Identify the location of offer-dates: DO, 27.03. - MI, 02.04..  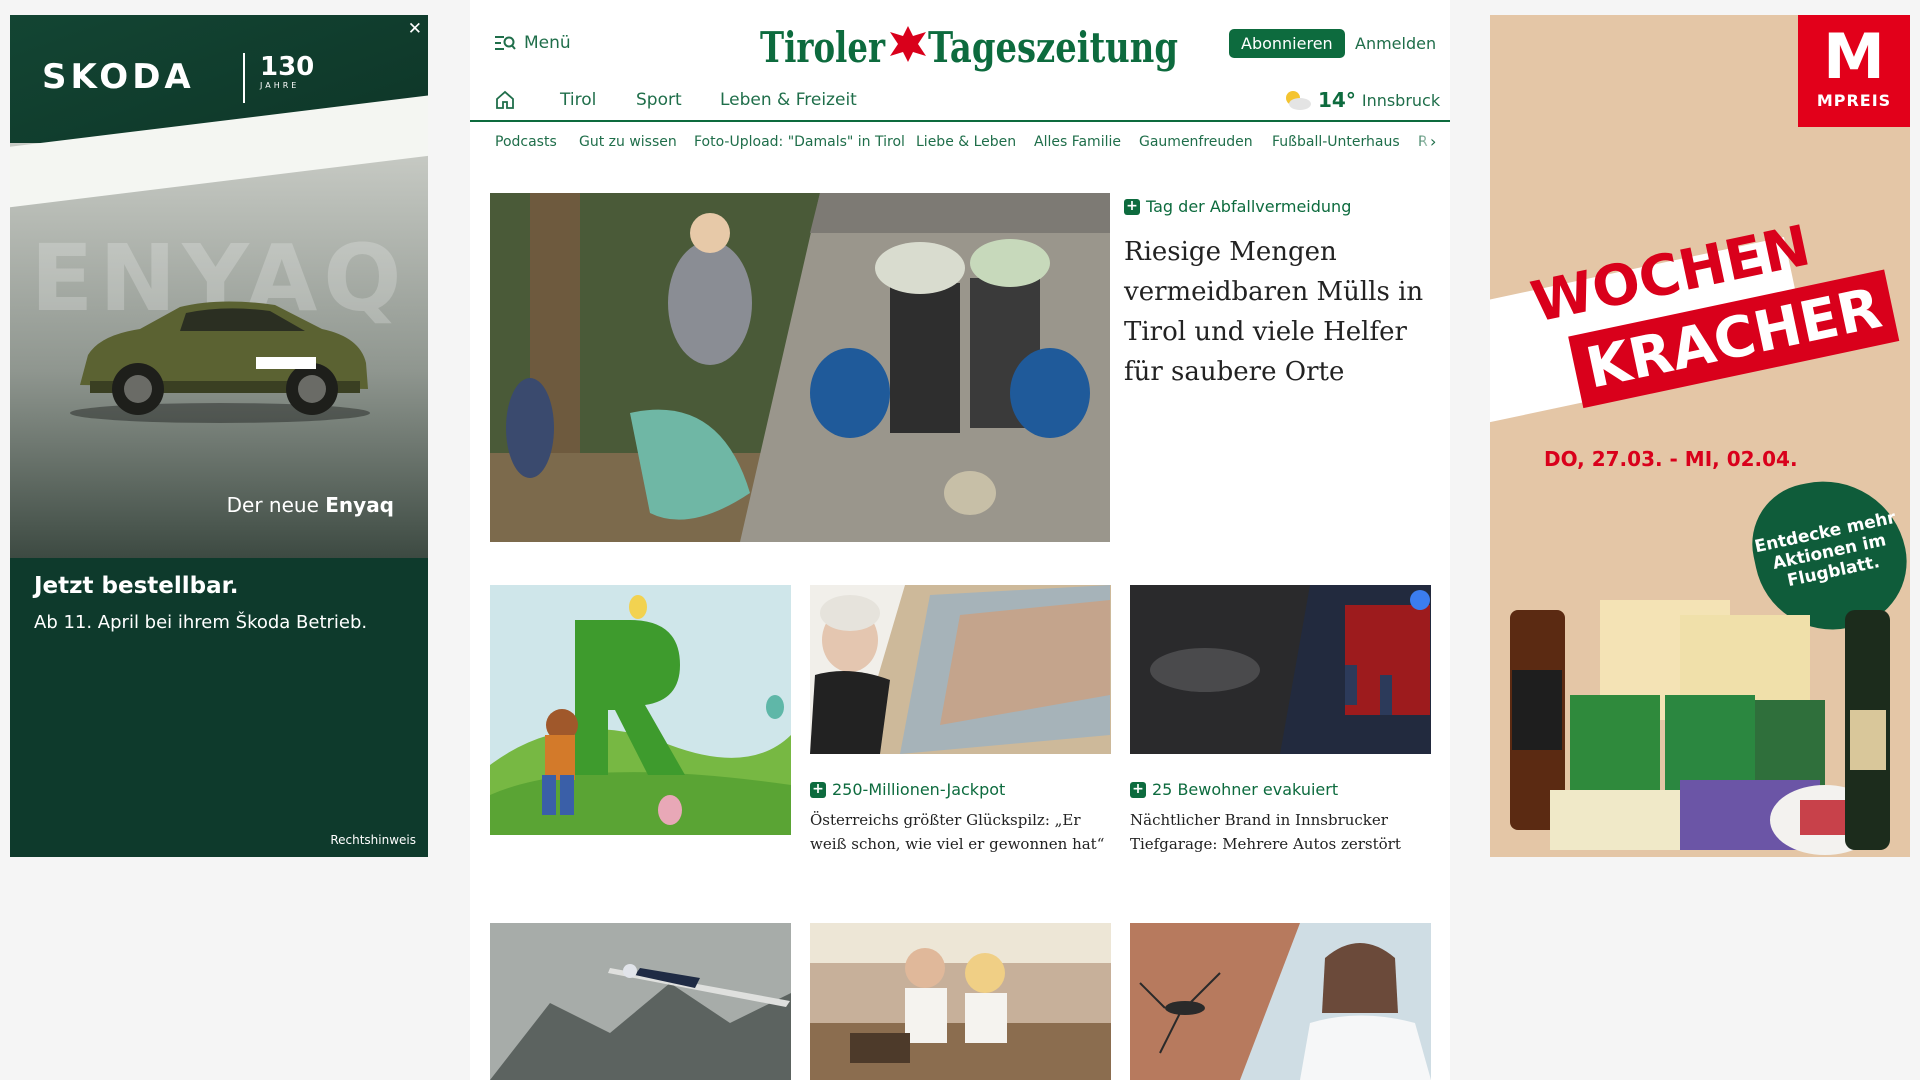
(1671, 459).